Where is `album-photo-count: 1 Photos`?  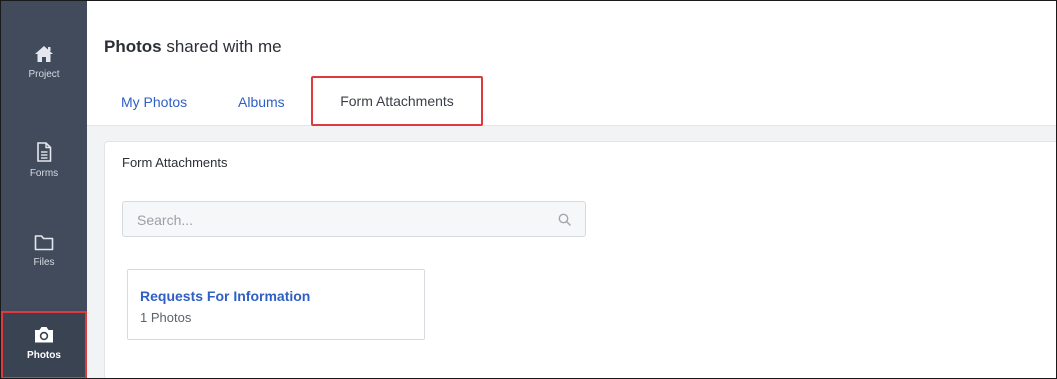 album-photo-count: 1 Photos is located at coordinates (166, 317).